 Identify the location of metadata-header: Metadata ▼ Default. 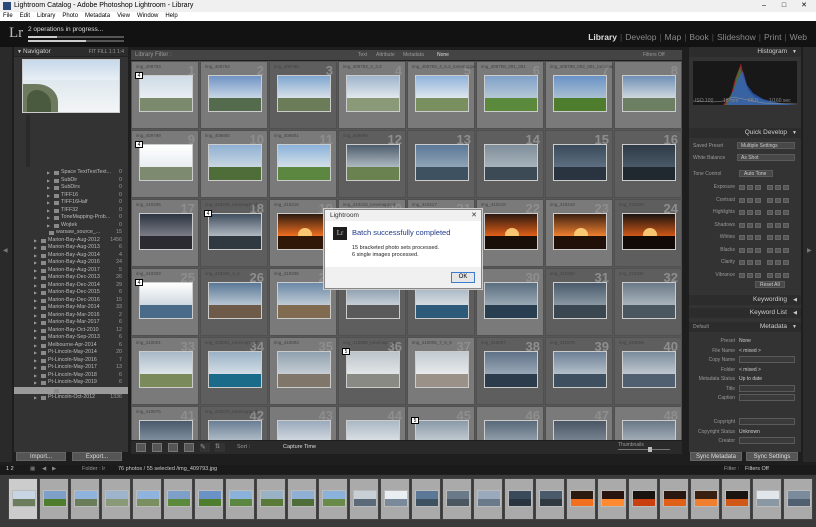
(745, 327).